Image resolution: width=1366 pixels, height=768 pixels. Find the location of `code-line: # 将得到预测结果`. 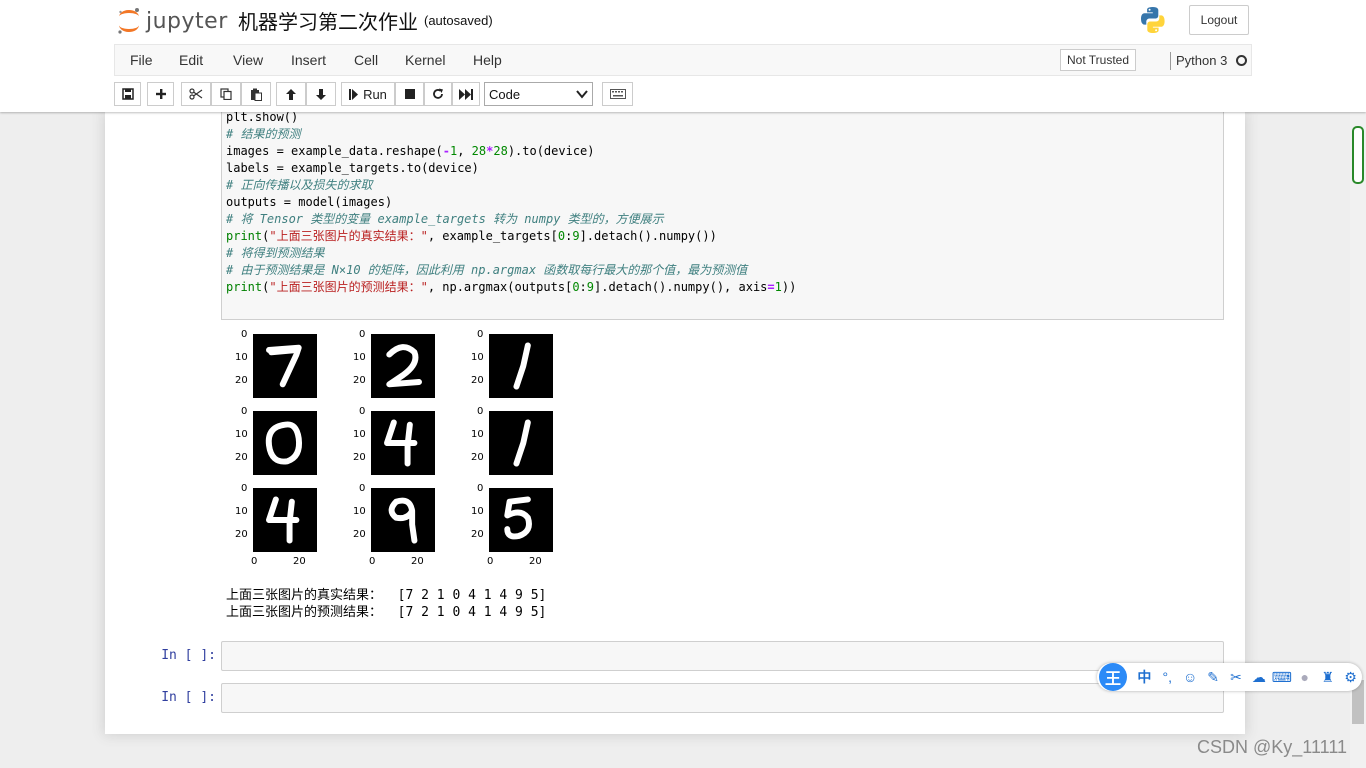

code-line: # 将得到预测结果 is located at coordinates (275, 253).